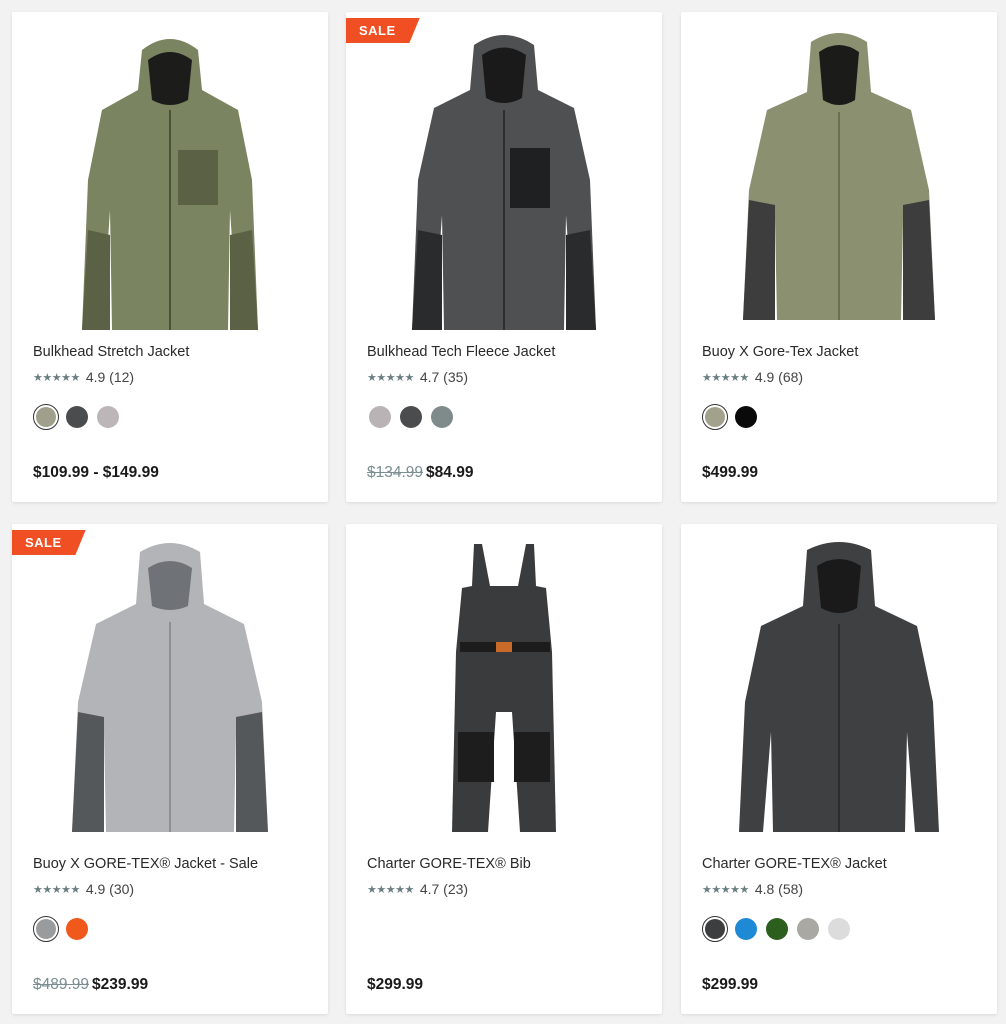  Describe the element at coordinates (456, 377) in the screenshot. I see `review-count: (35)` at that location.